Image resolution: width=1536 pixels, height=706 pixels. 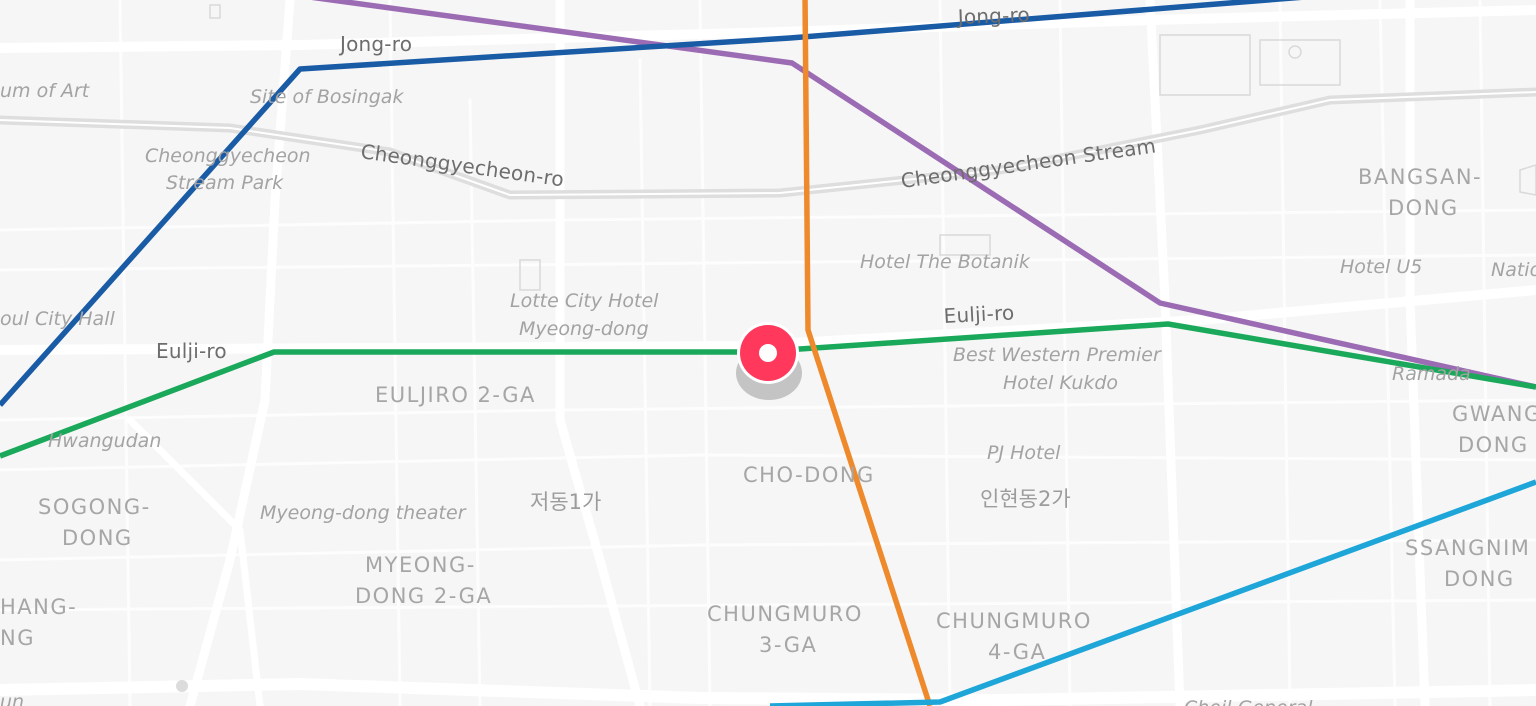 I want to click on area-label-sogong-dong: SOGONG-, so click(x=94, y=507).